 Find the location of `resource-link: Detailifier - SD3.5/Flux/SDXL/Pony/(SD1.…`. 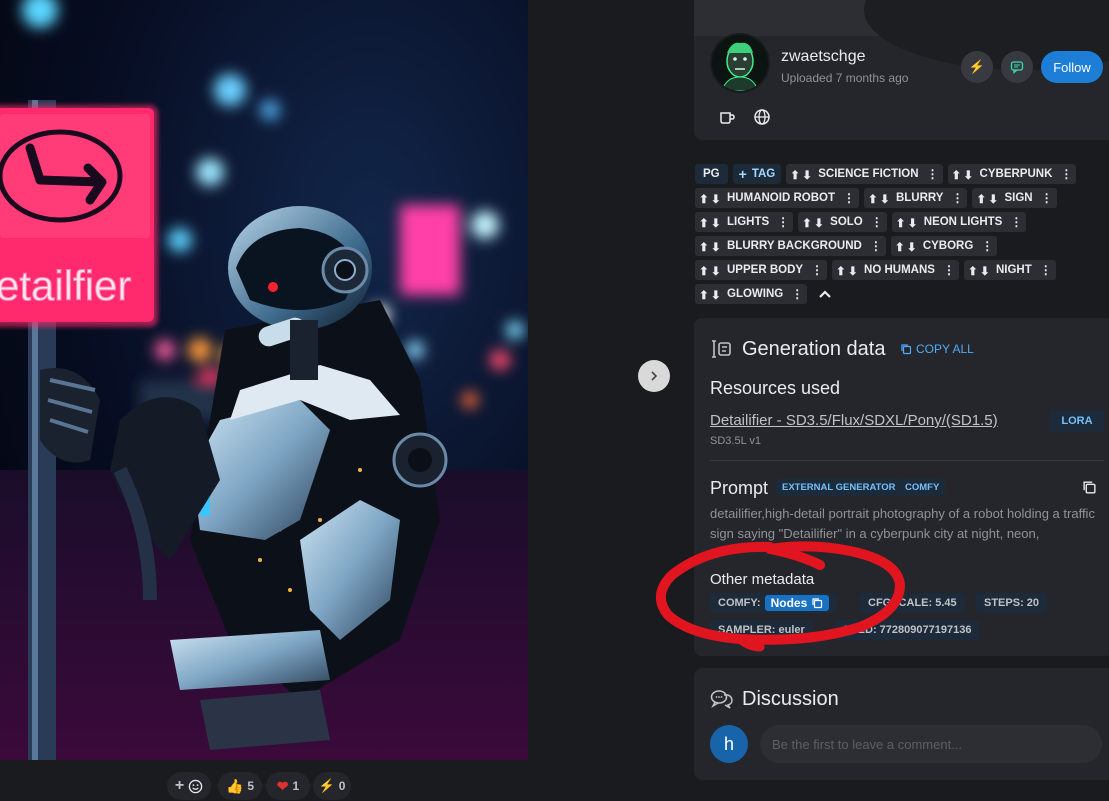

resource-link: Detailifier - SD3.5/Flux/SDXL/Pony/(SD1.… is located at coordinates (854, 420).